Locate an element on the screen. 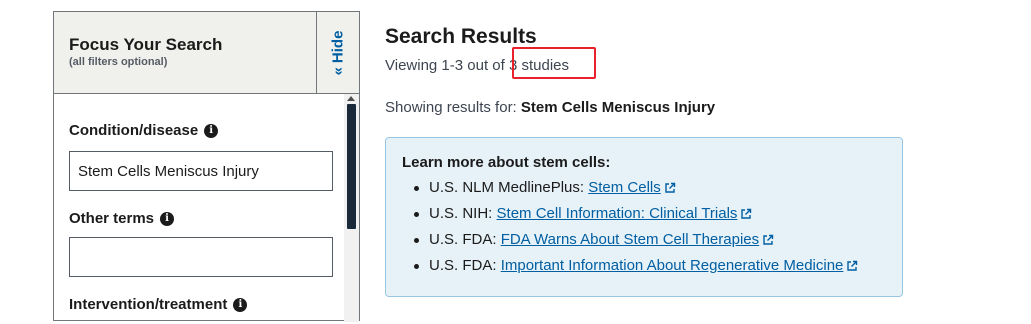 The width and height of the screenshot is (1031, 324). filter-panel-scrollbar is located at coordinates (351, 208).